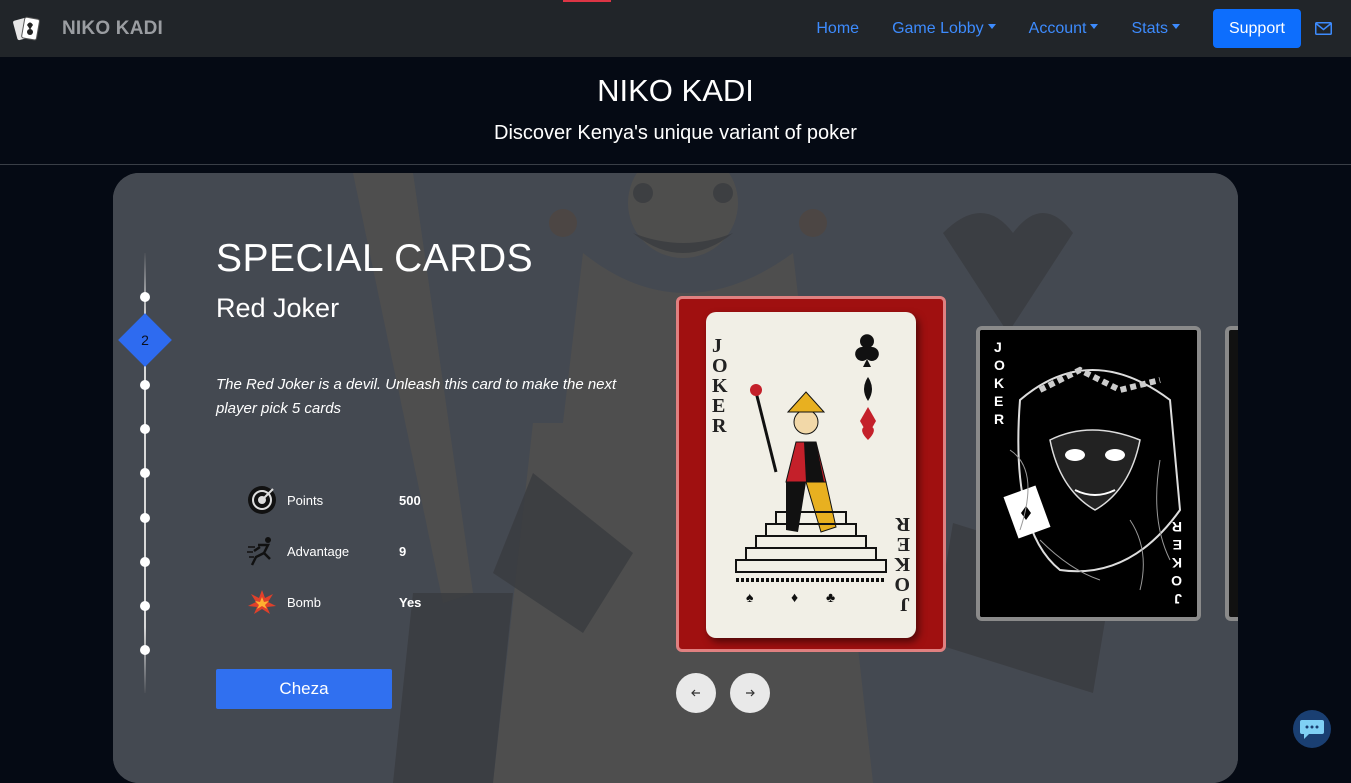  I want to click on black-joker-card-art: JOKER JOKER, so click(1088, 473).